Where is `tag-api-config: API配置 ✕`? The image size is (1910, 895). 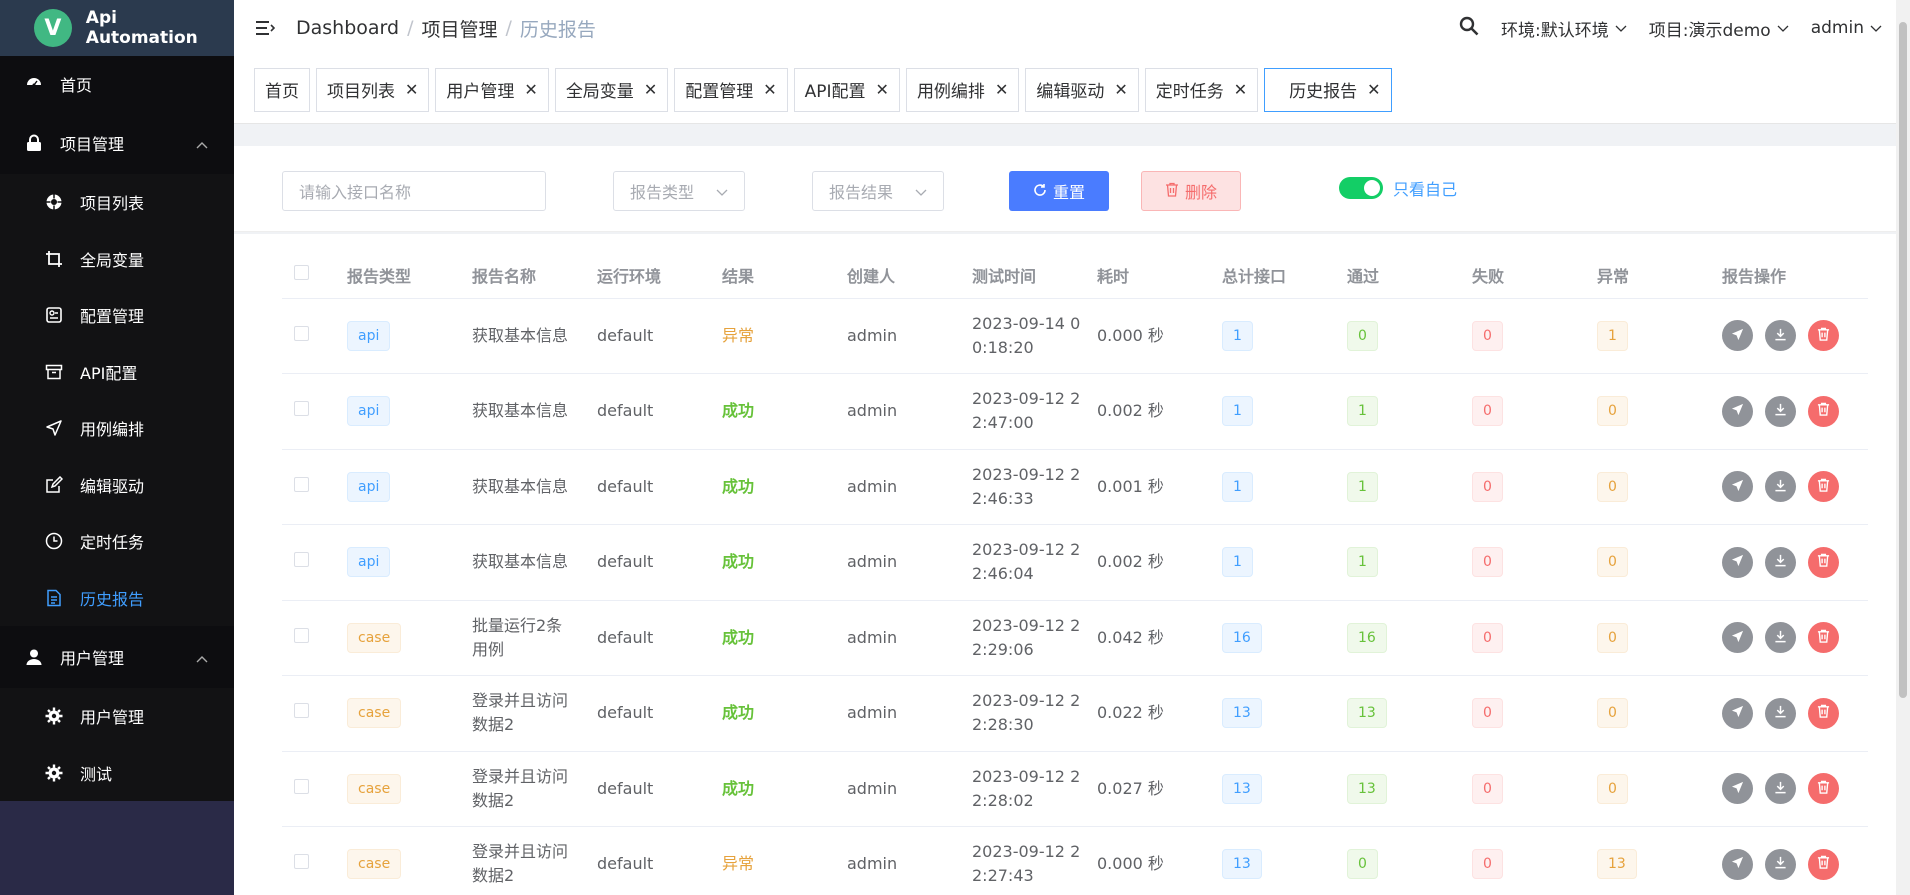
tag-api-config: API配置 ✕ is located at coordinates (846, 89).